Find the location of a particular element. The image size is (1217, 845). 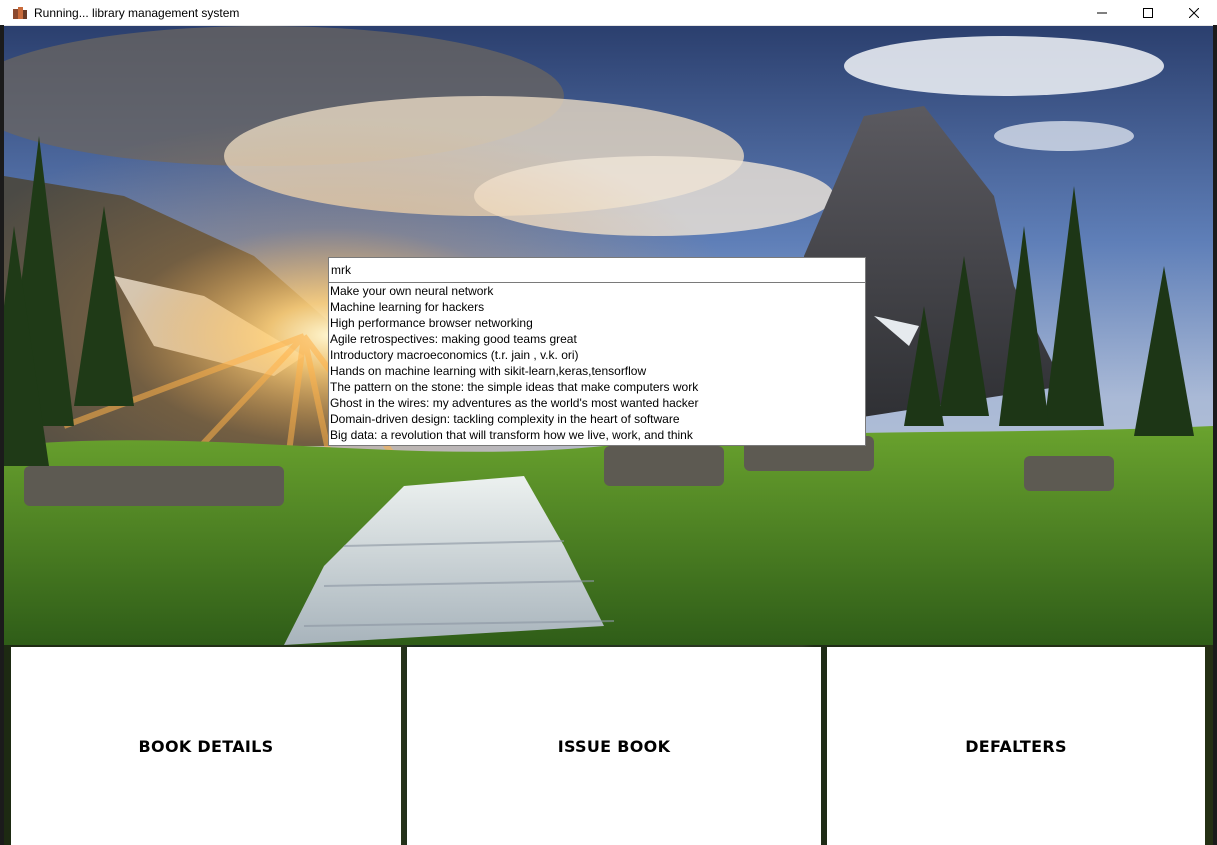

books-app-icon is located at coordinates (20, 13).